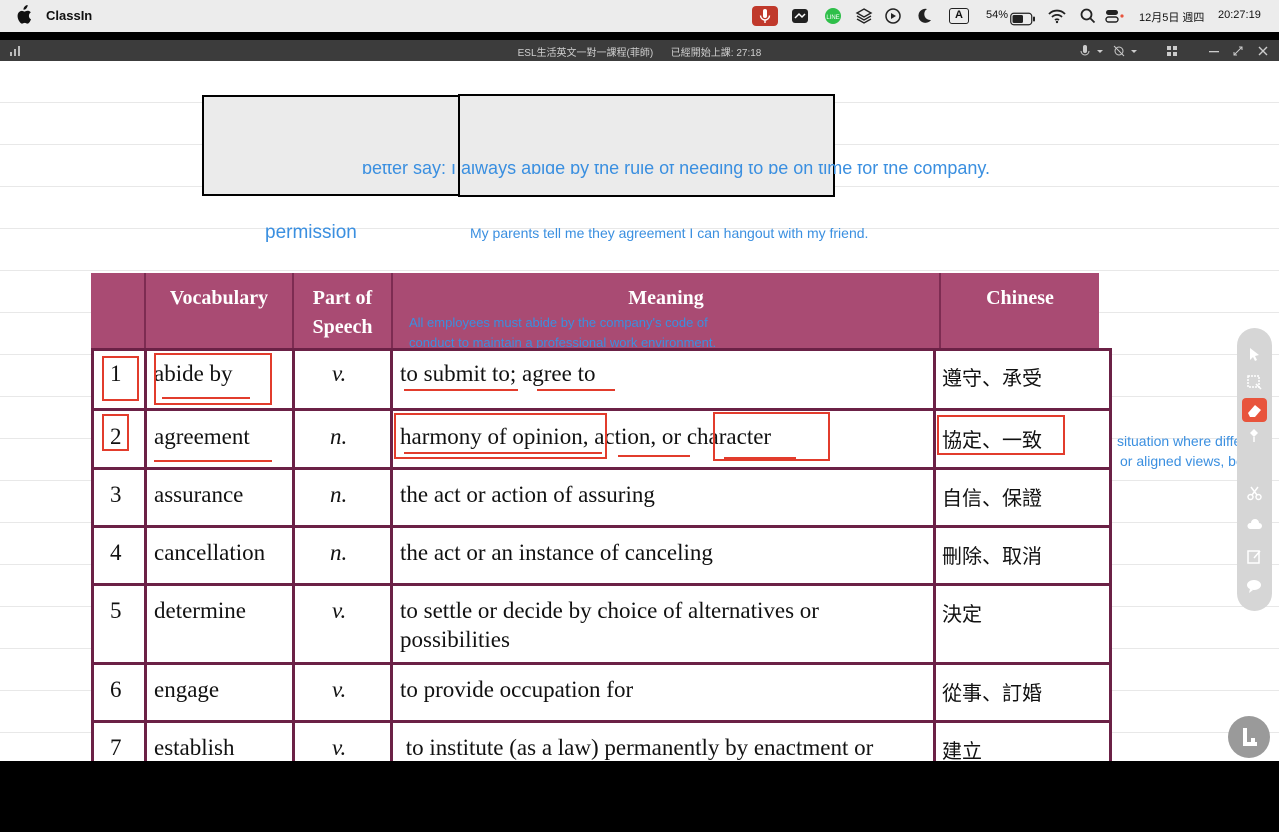 The width and height of the screenshot is (1279, 832). I want to click on restore-icon, so click(1238, 51).